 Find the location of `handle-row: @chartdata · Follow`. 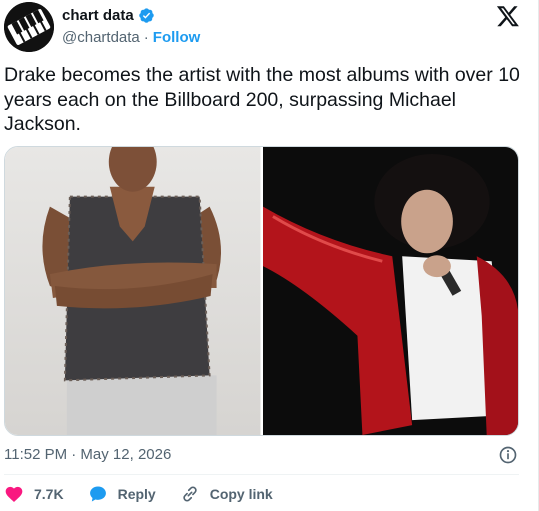

handle-row: @chartdata · Follow is located at coordinates (131, 37).